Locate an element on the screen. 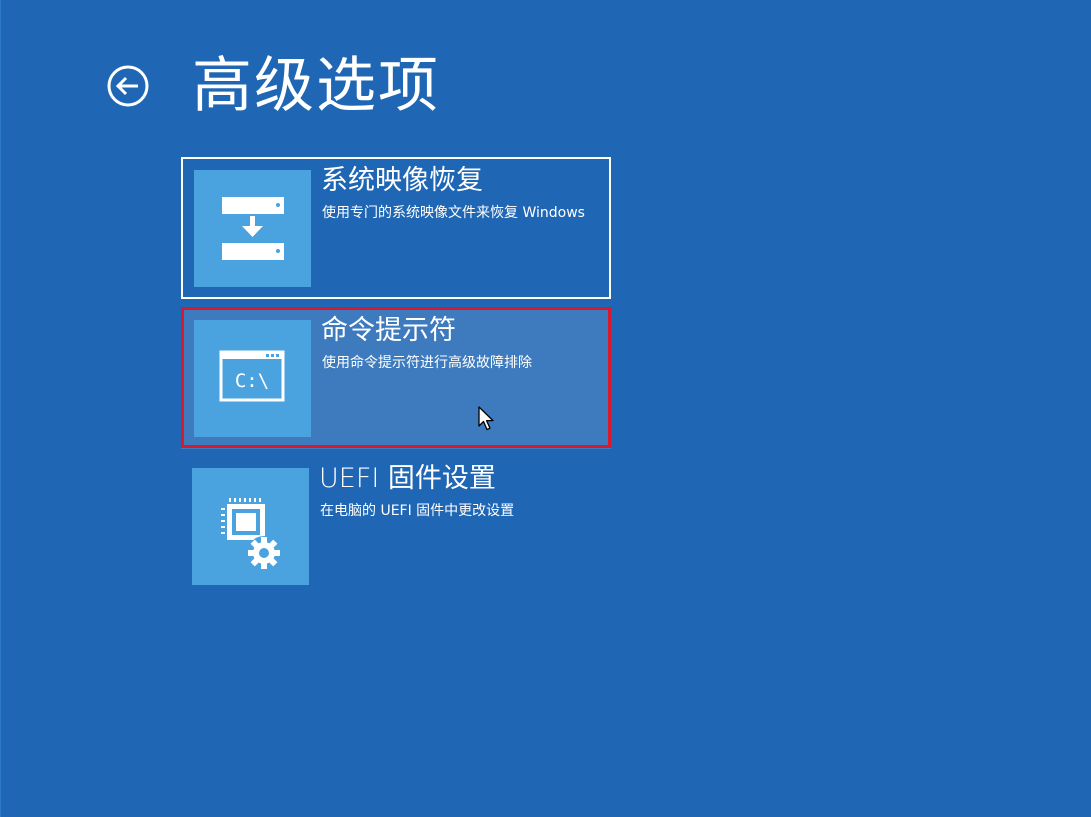  option-uefi-firmware-settings: UEFI 固件设置 在电脑的 UEFI 固件中更改设置 is located at coordinates (396, 528).